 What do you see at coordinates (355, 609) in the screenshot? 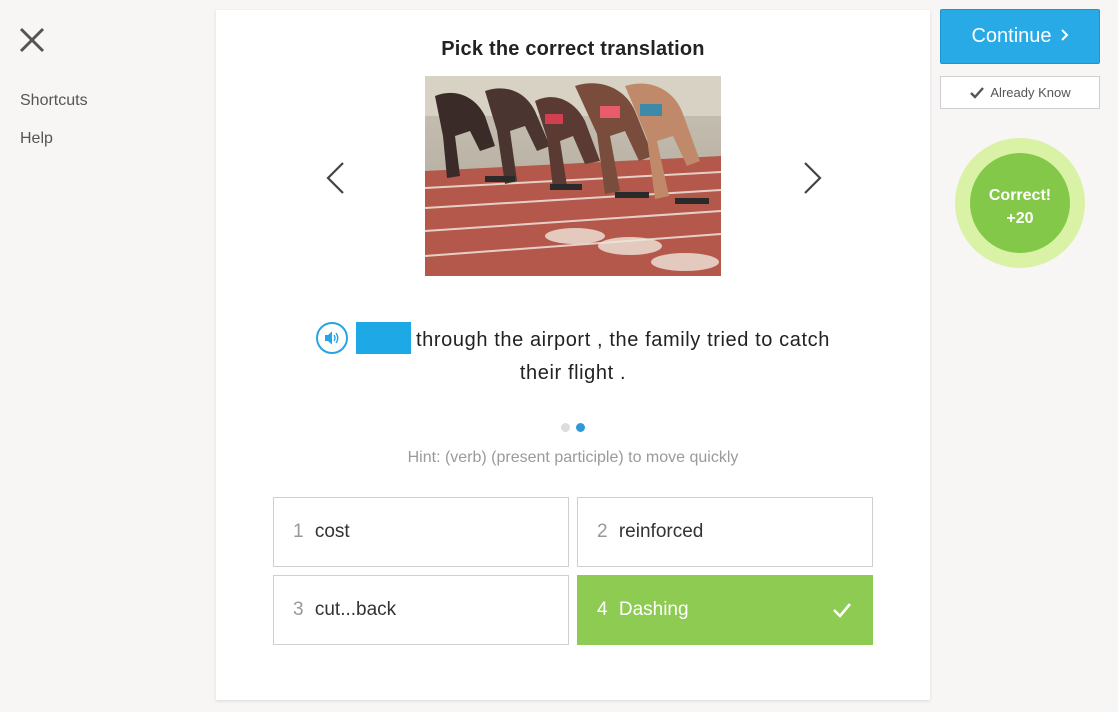
I see `answer-label: cut...back` at bounding box center [355, 609].